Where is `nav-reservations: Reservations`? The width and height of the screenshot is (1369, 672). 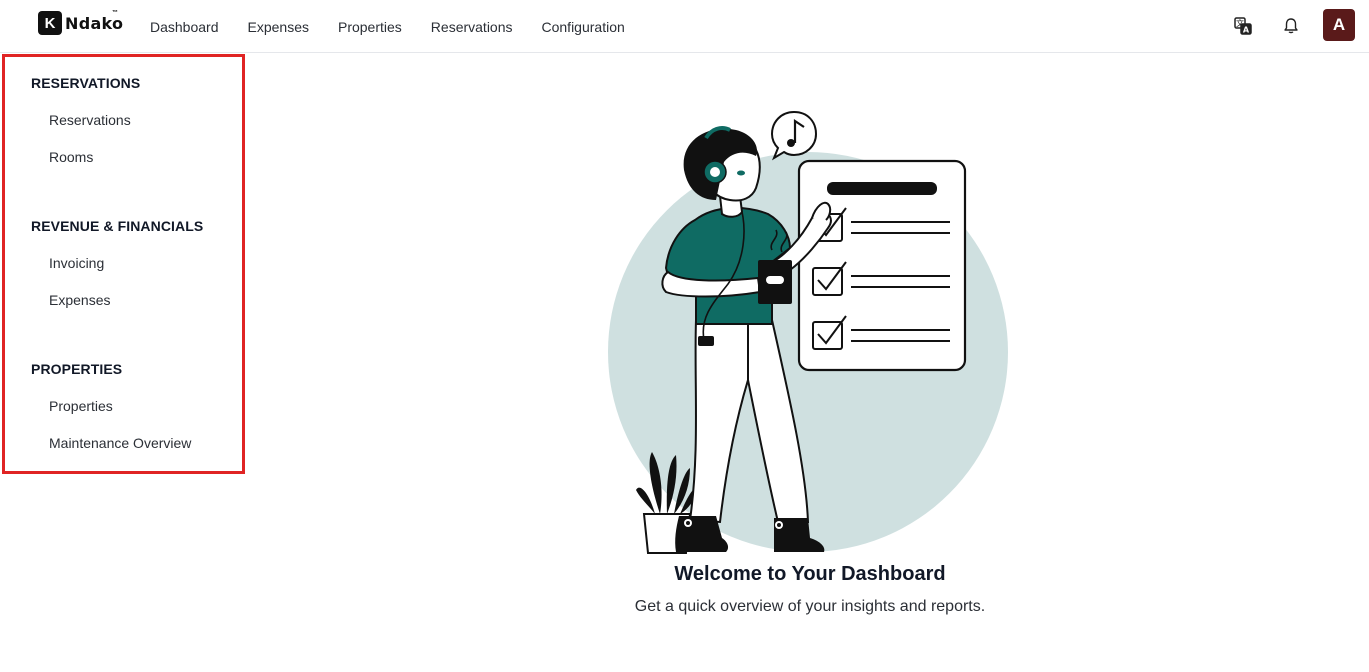 nav-reservations: Reservations is located at coordinates (472, 27).